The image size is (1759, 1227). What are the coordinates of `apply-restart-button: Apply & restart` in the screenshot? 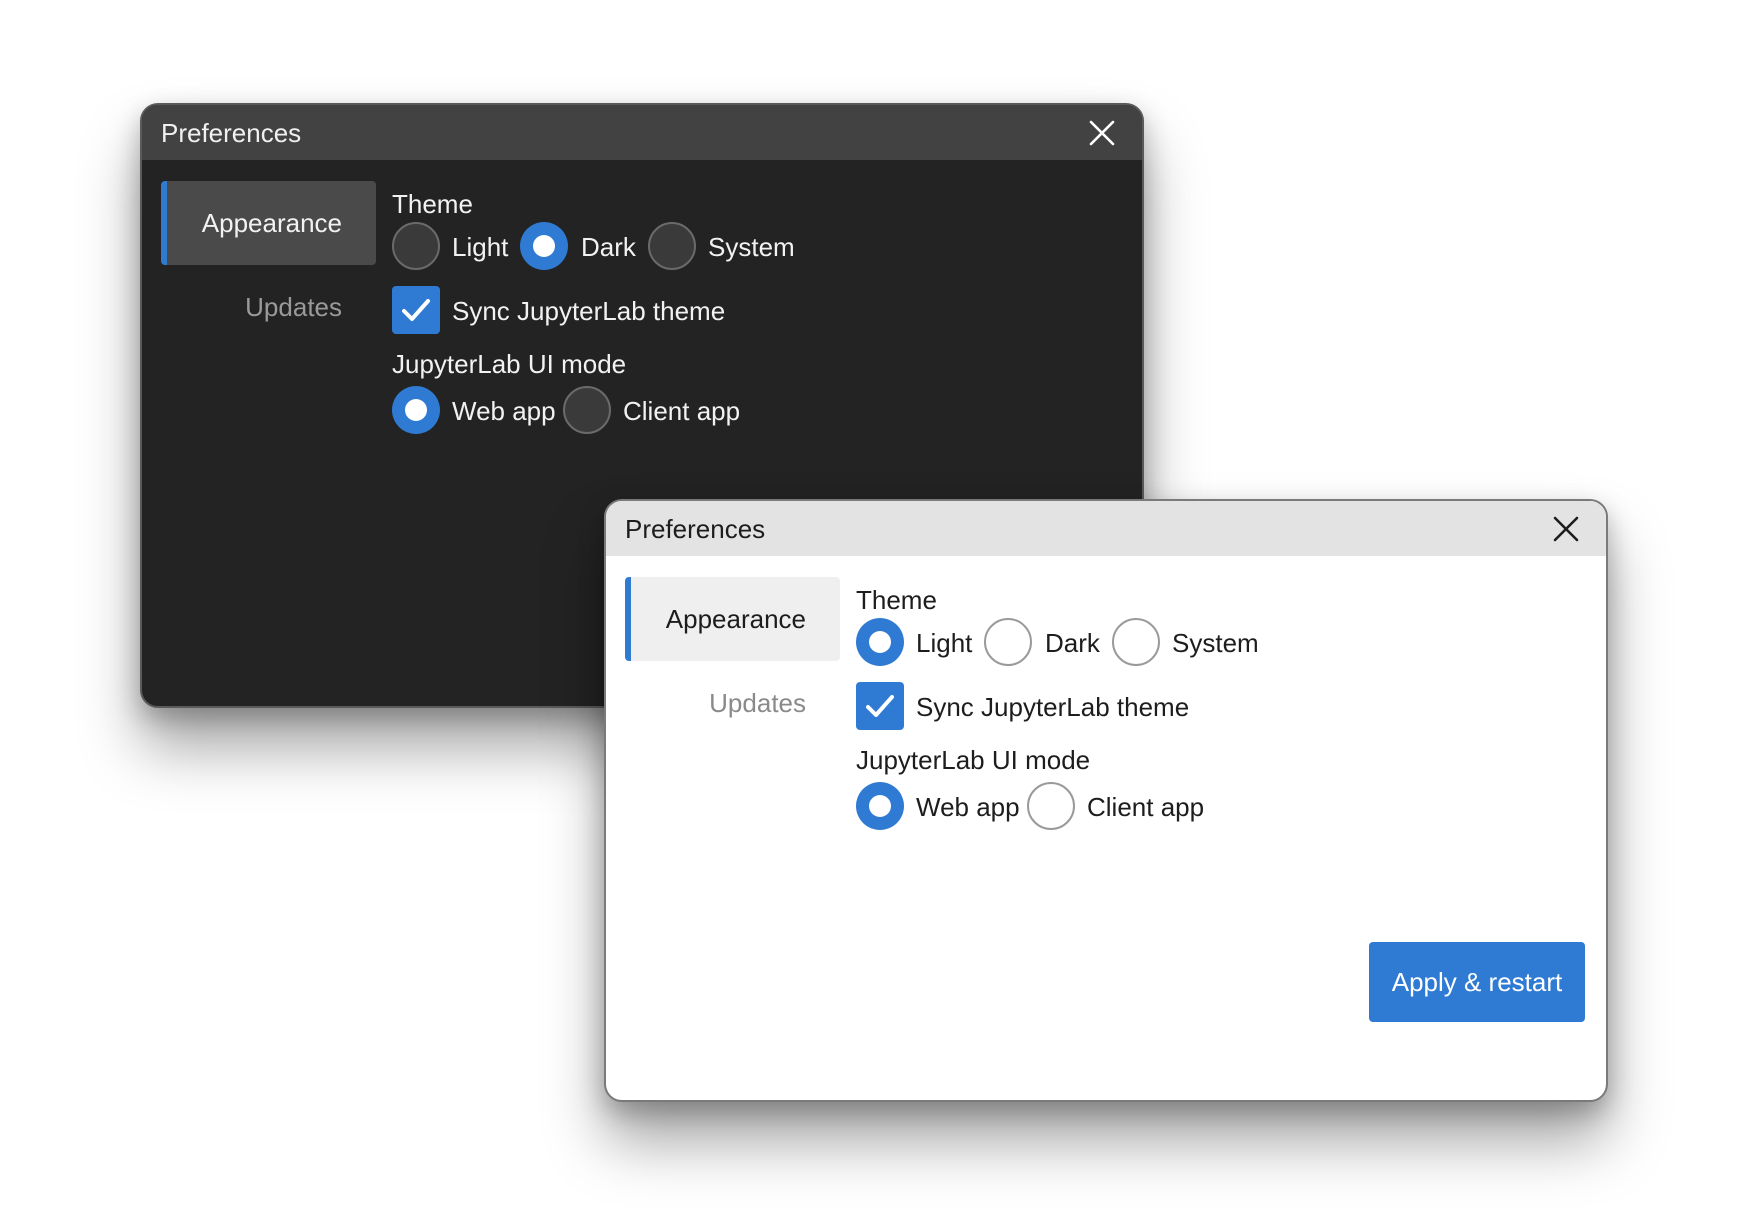 It's located at (1477, 982).